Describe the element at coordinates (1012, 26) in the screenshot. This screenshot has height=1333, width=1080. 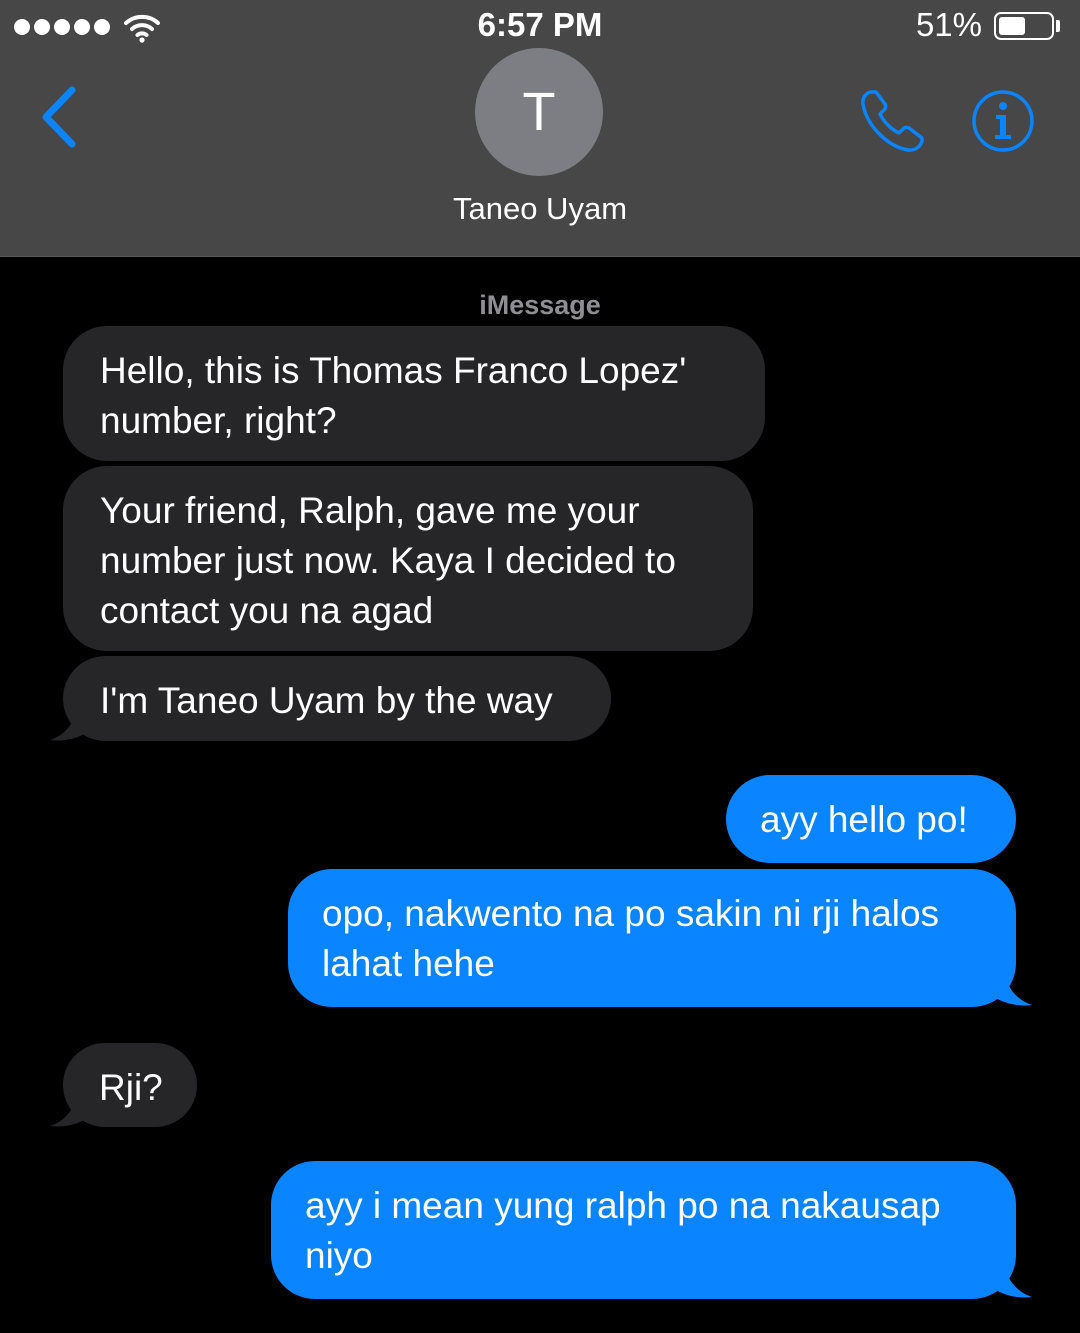
I see `battery-level-fill` at that location.